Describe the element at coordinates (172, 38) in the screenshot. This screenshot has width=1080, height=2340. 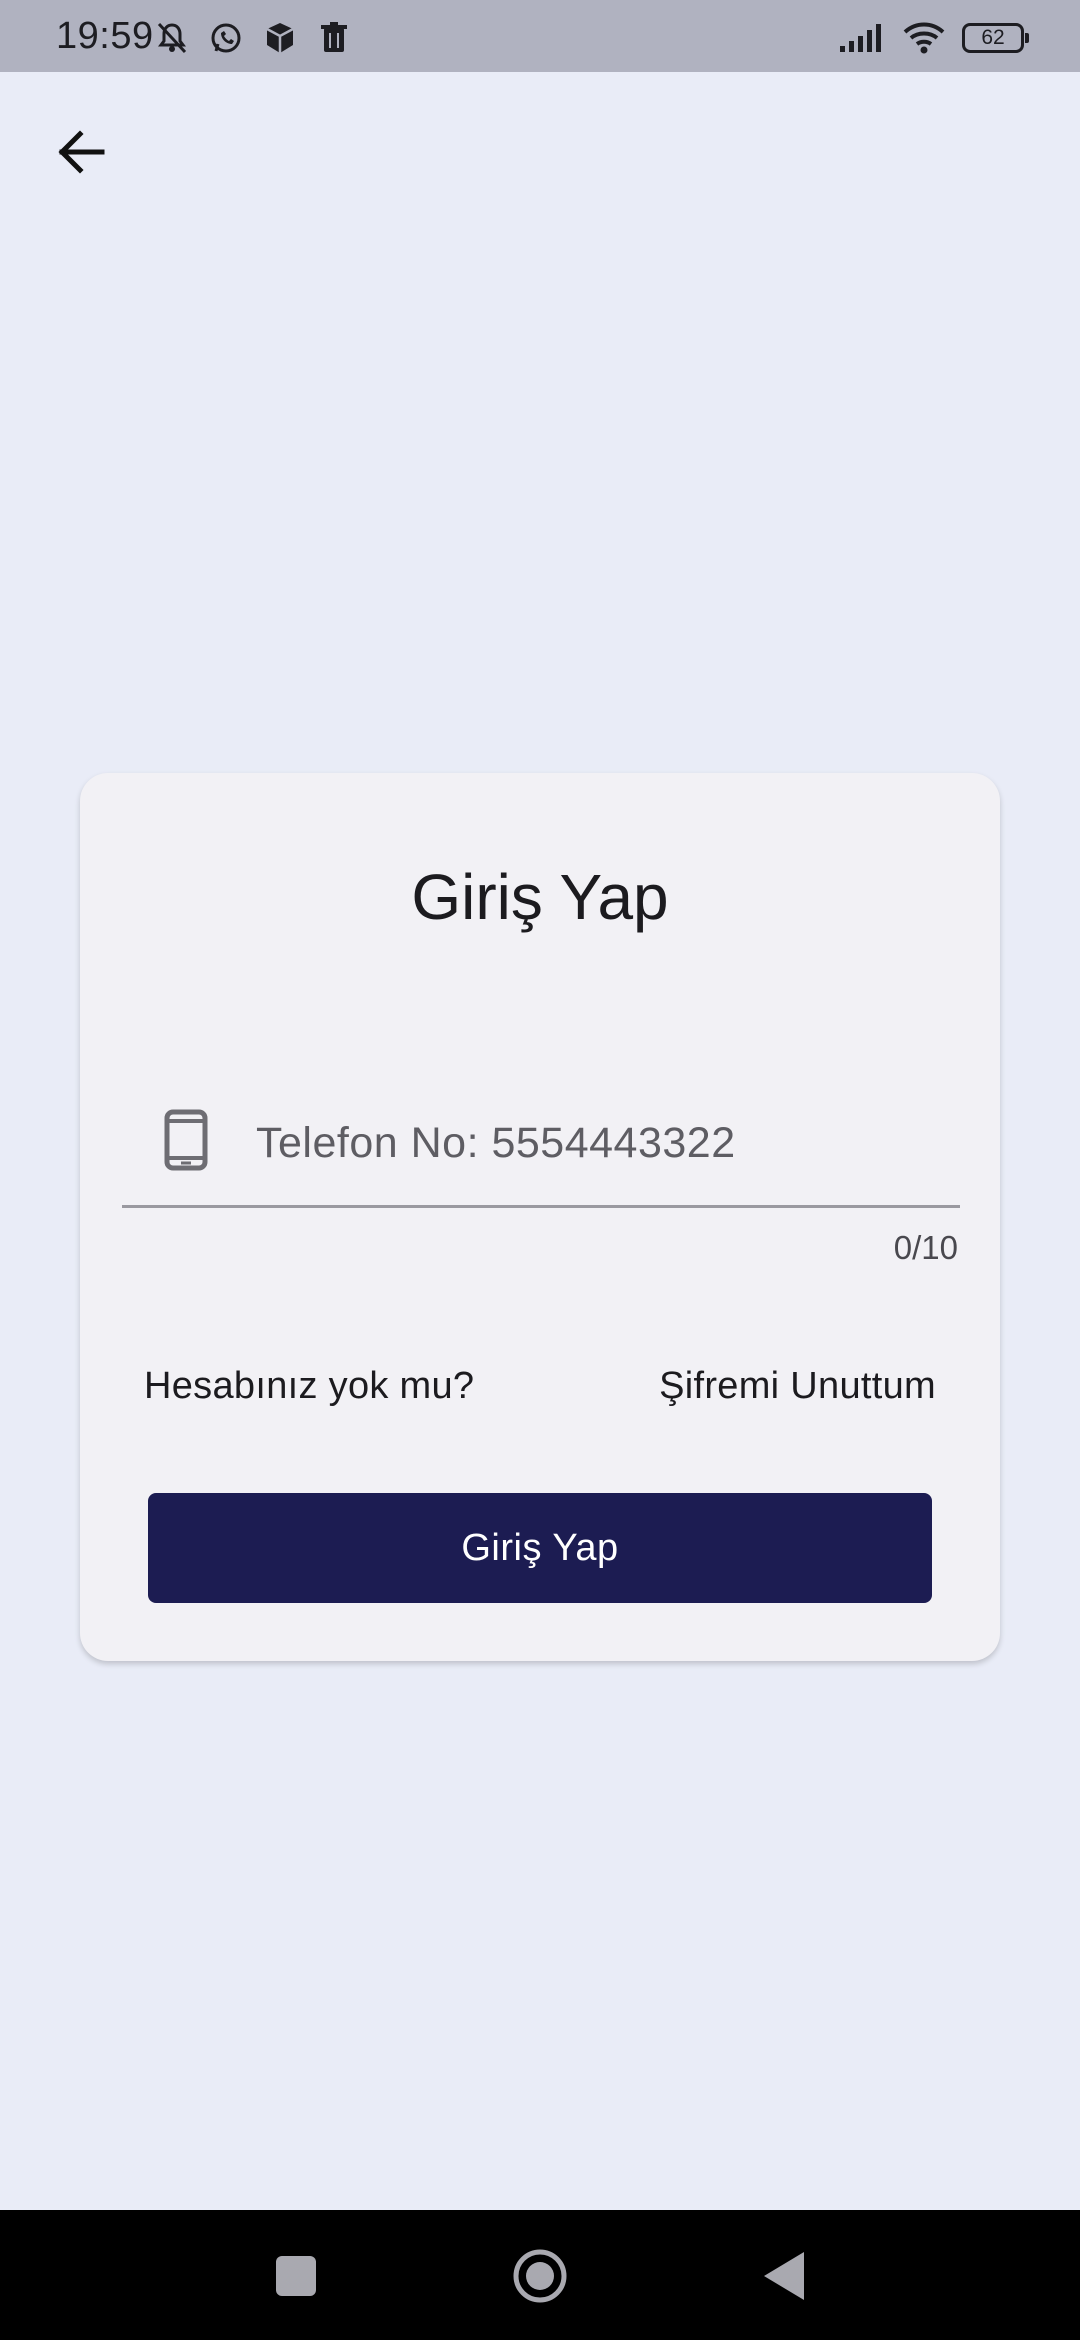
I see `mute-icon` at that location.